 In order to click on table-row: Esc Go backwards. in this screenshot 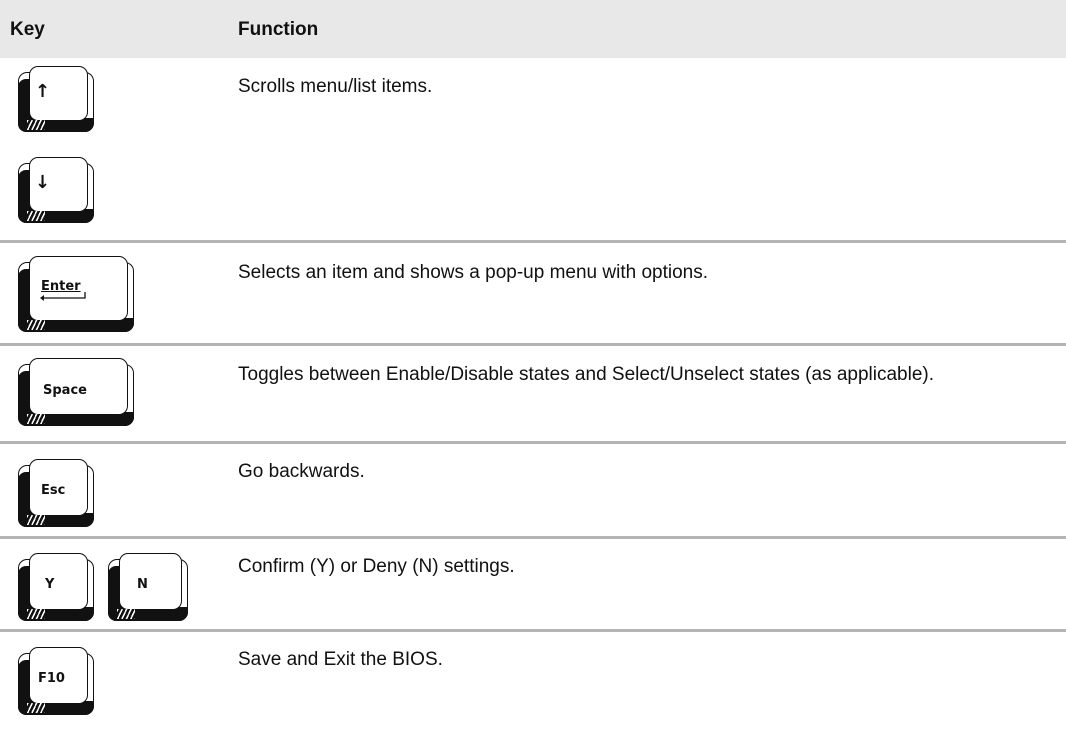, I will do `click(533, 490)`.